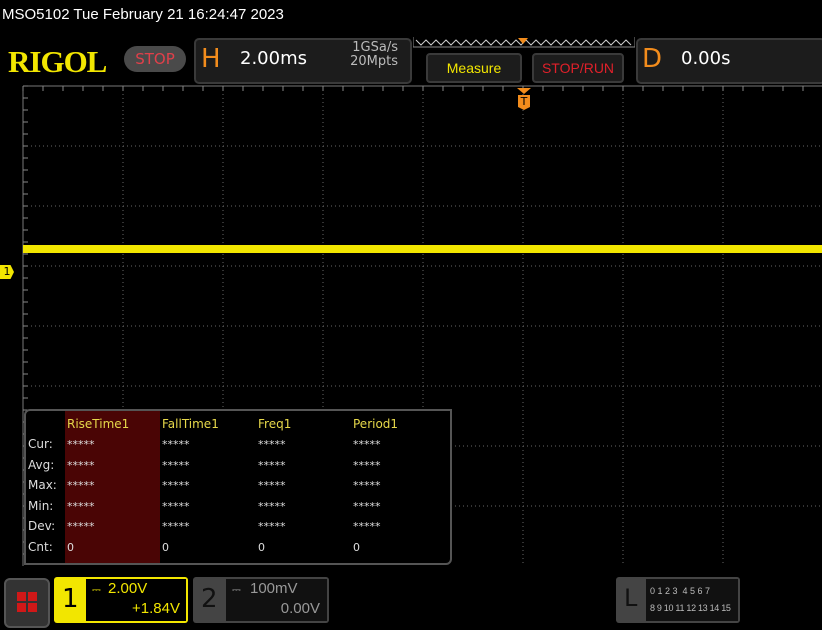 This screenshot has height=630, width=822. What do you see at coordinates (422, 249) in the screenshot?
I see `channel1-trace` at bounding box center [422, 249].